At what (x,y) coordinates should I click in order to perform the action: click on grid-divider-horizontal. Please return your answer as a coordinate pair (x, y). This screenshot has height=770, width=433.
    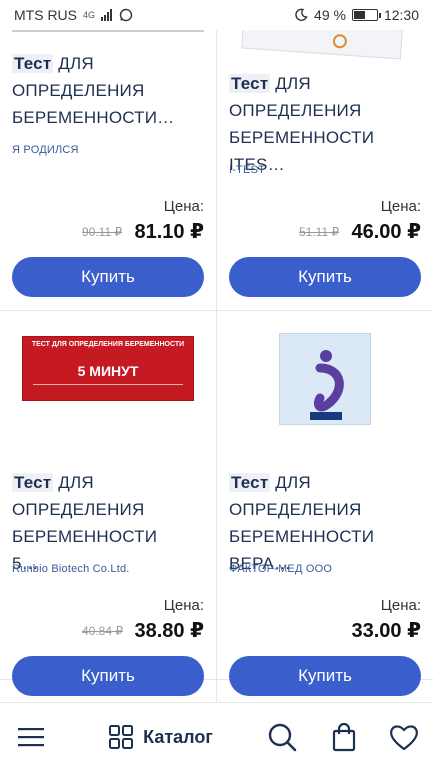
    Looking at the image, I should click on (216, 310).